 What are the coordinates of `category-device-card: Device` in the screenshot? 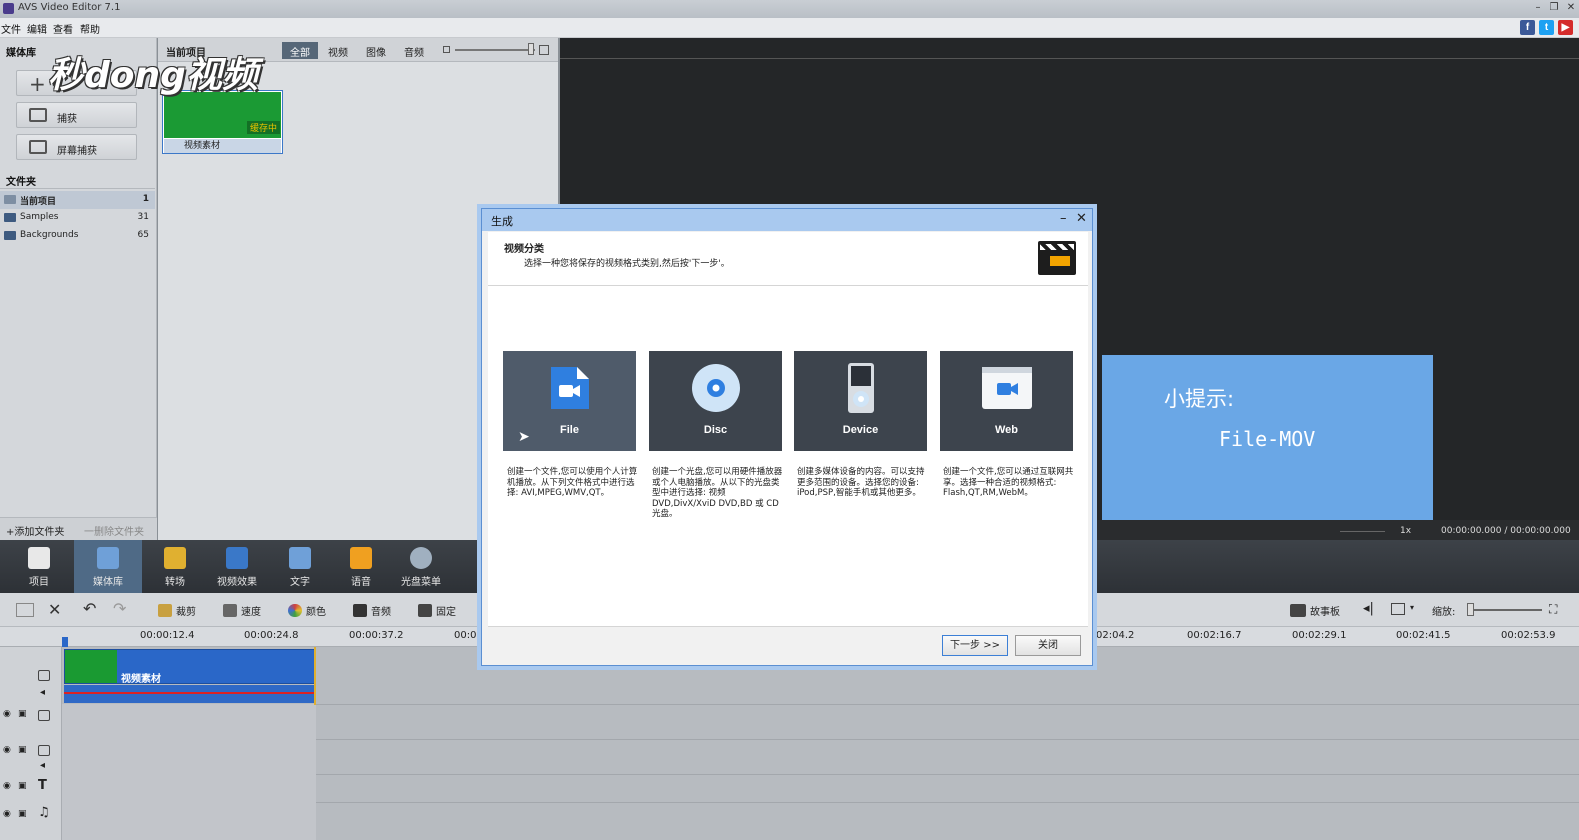 It's located at (860, 401).